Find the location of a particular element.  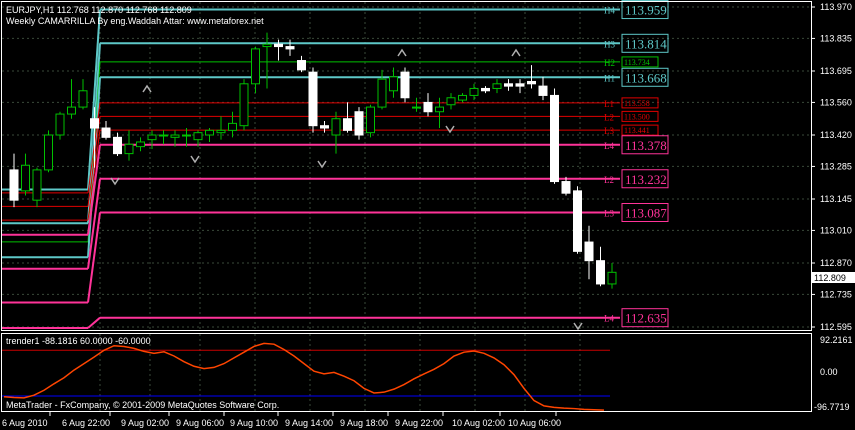

level-price-label: 113.232 is located at coordinates (646, 179).